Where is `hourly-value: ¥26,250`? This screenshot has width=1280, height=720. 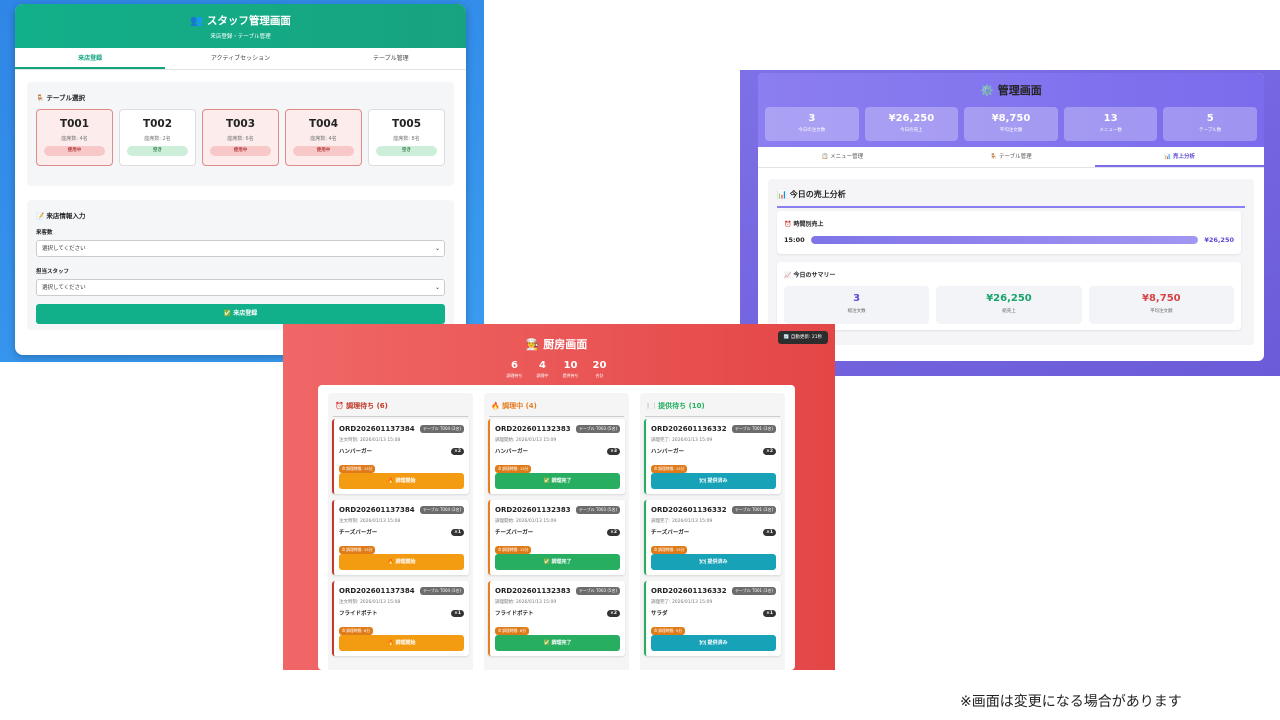
hourly-value: ¥26,250 is located at coordinates (1219, 240).